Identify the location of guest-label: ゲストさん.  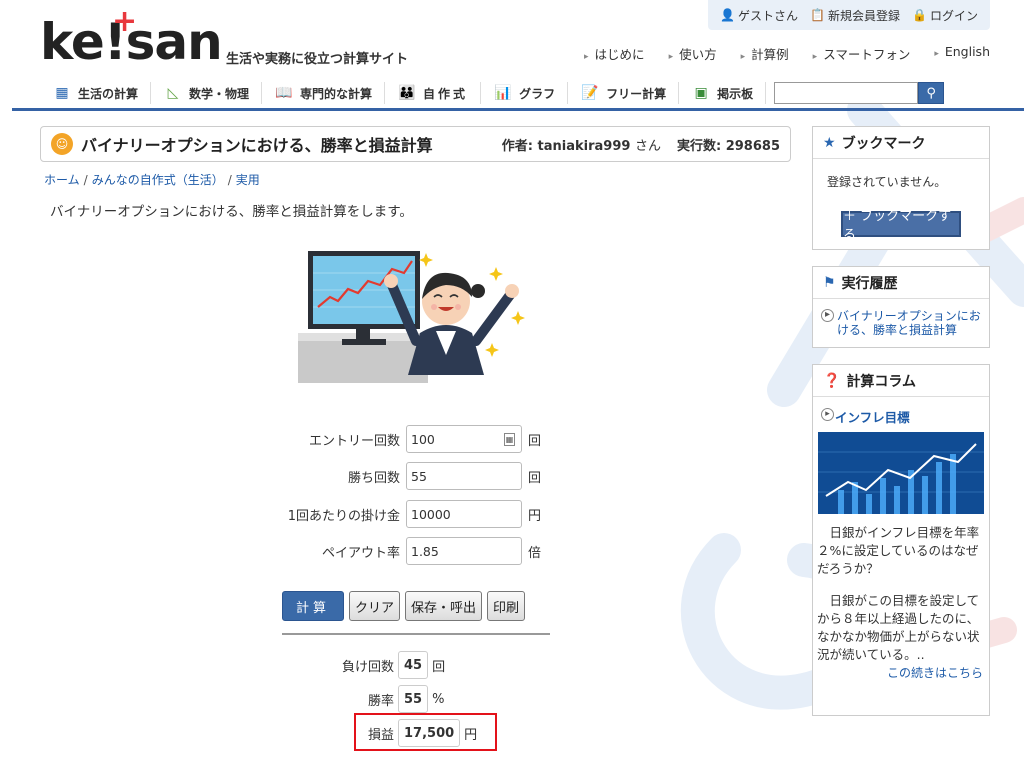
(768, 15).